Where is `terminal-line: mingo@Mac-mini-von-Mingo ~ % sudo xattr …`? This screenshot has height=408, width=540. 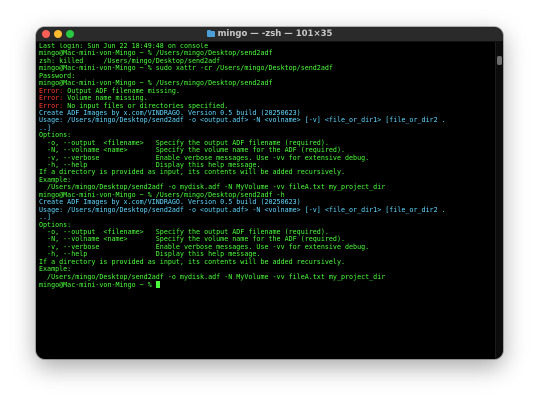
terminal-line: mingo@Mac-mini-von-Mingo ~ % sudo xattr … is located at coordinates (266, 68).